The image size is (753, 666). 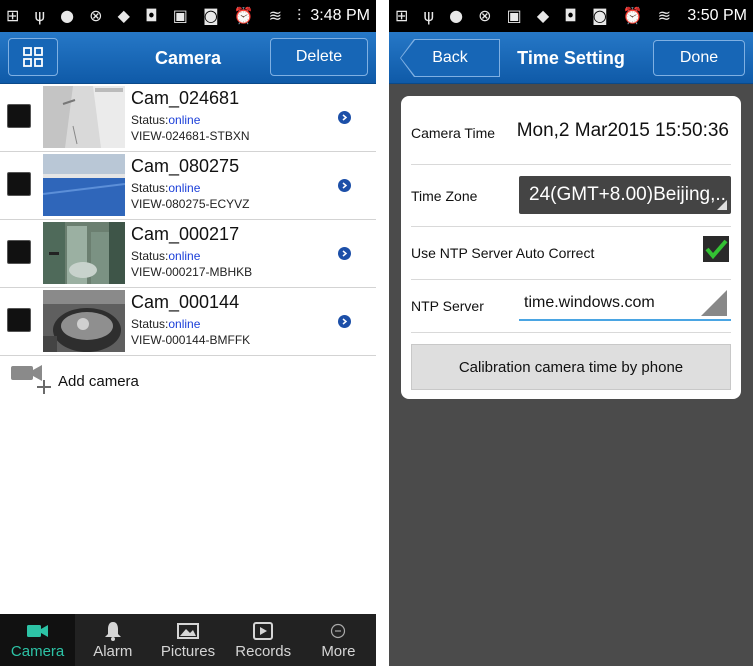 What do you see at coordinates (717, 15) in the screenshot?
I see `status-time: 3:50 PM` at bounding box center [717, 15].